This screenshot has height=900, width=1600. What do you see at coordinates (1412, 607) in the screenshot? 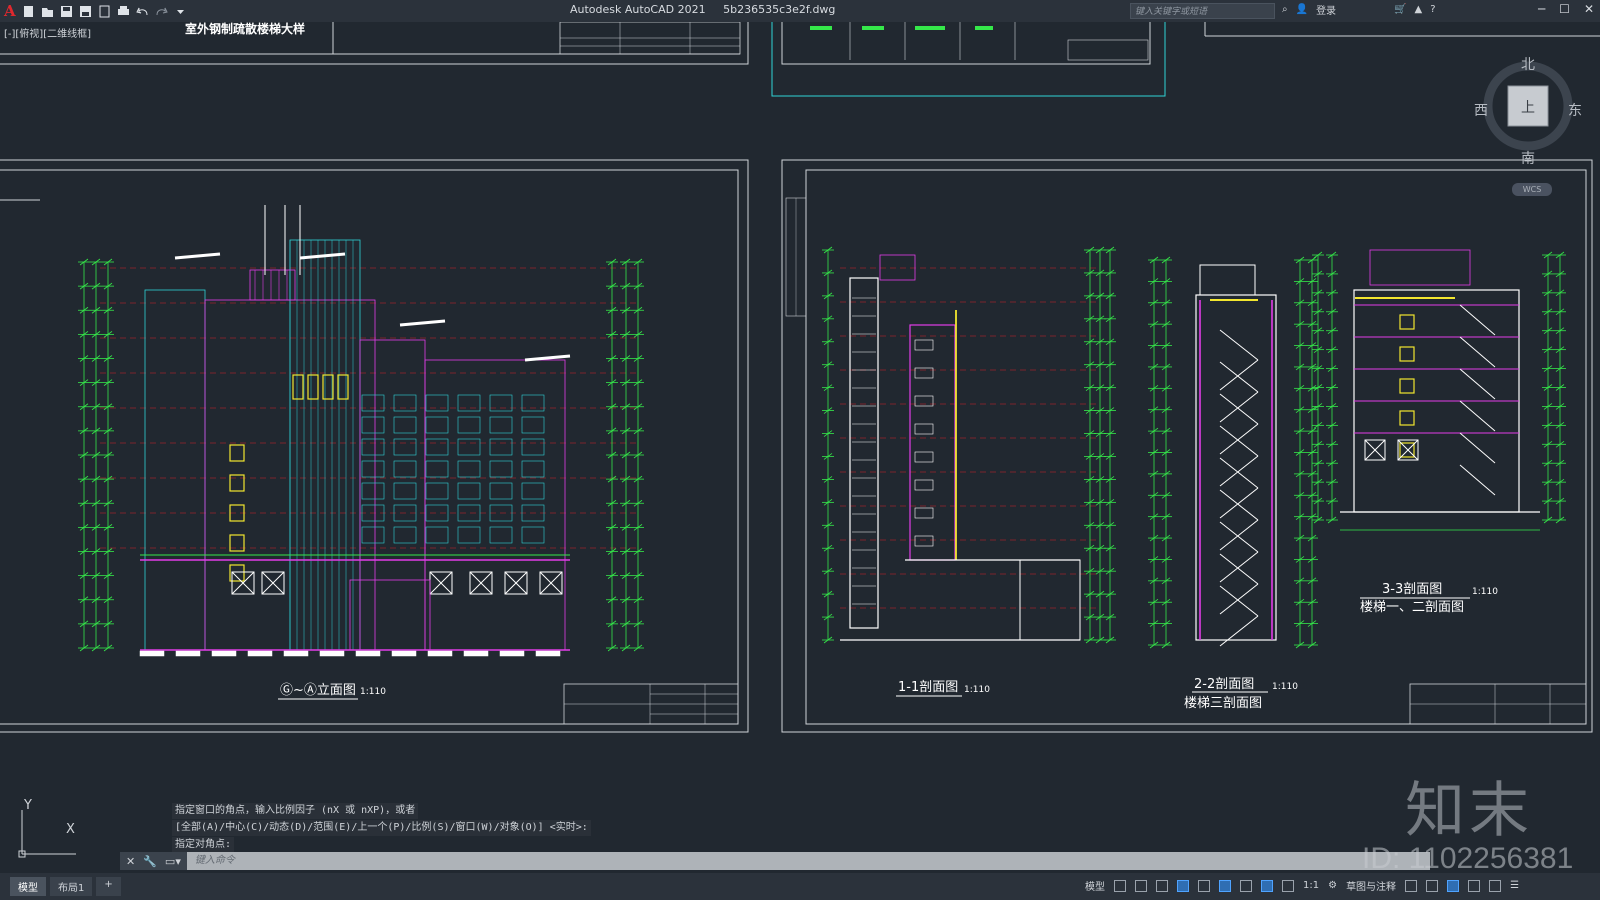
I see `section33-subtitle: 楼梯一、二剖面图` at bounding box center [1412, 607].